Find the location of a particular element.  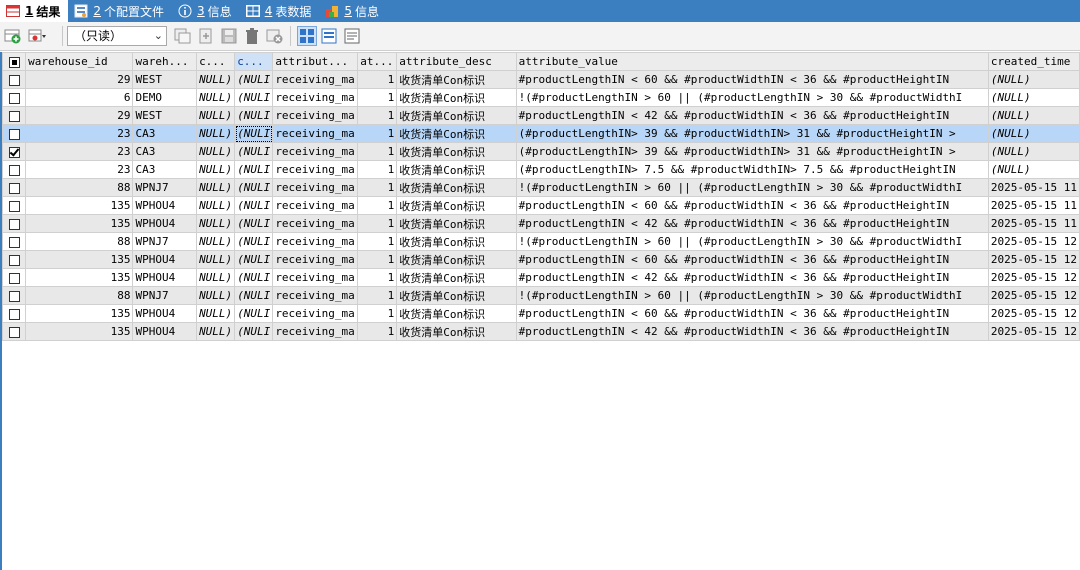

table-cell: 6 is located at coordinates (79, 97).